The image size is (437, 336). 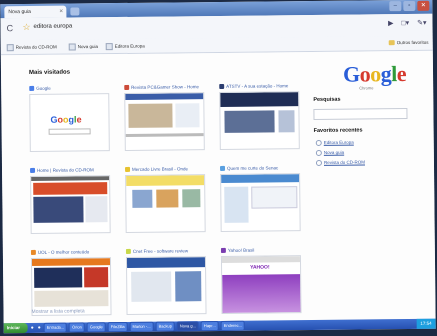 I want to click on chrome-subtitle: Chrome, so click(x=366, y=88).